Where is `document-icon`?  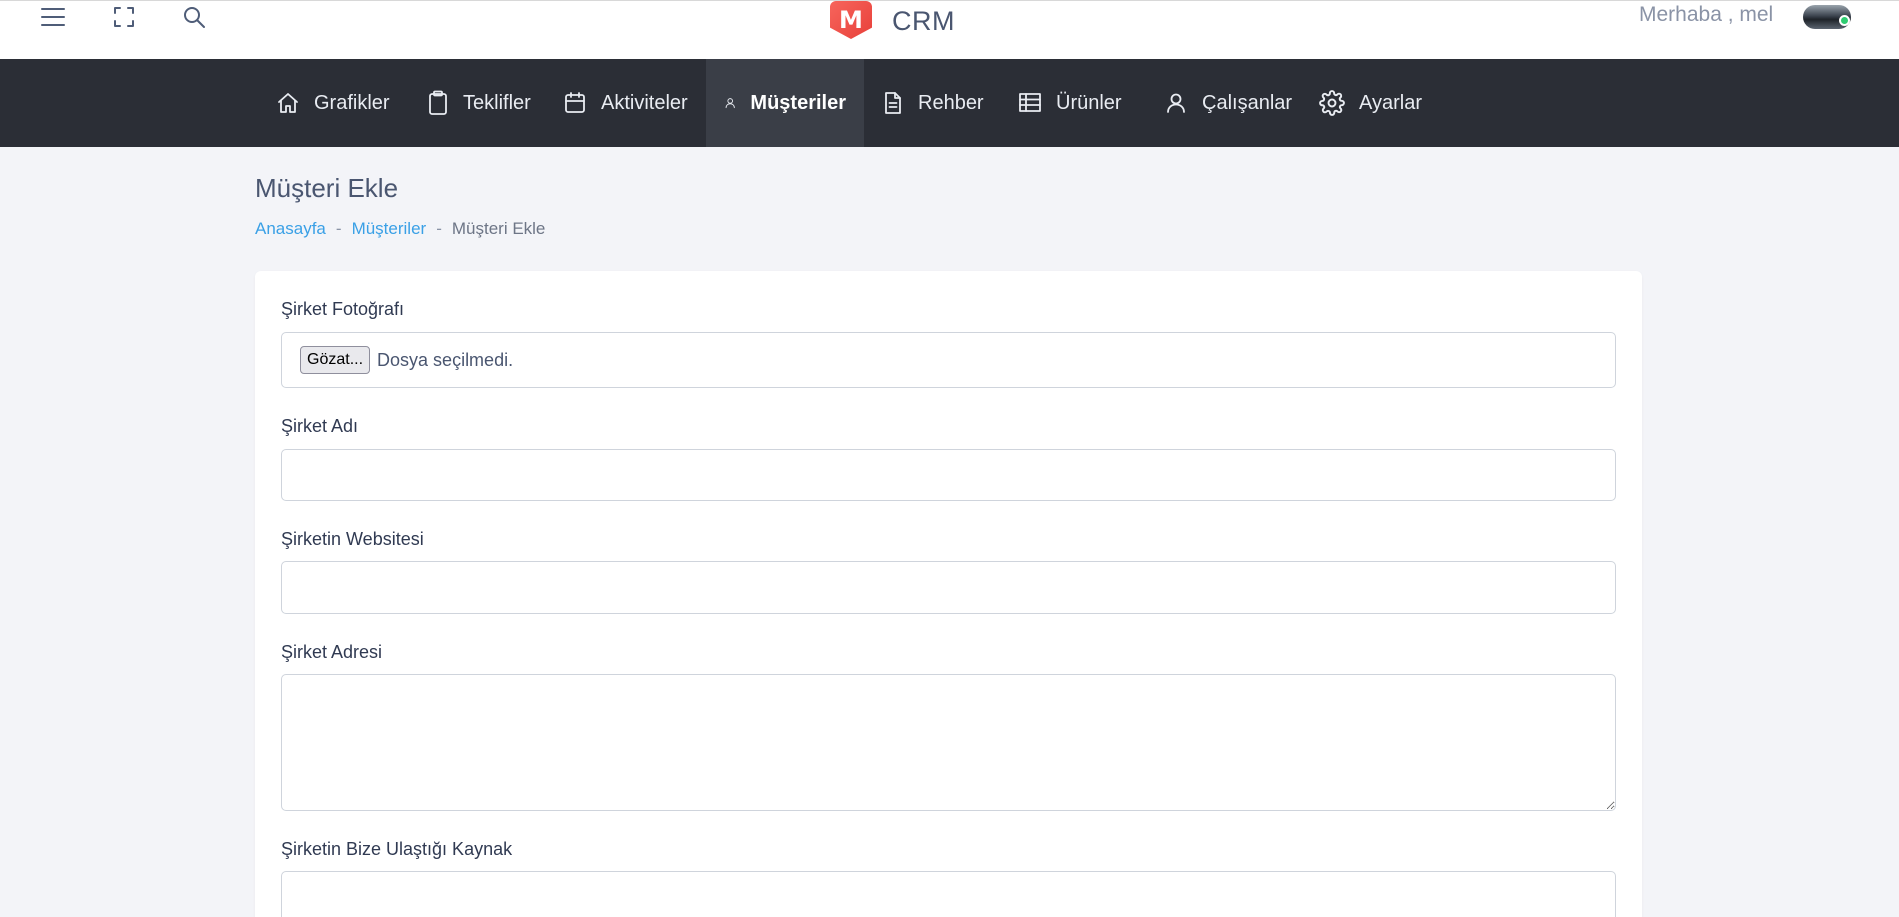 document-icon is located at coordinates (893, 103).